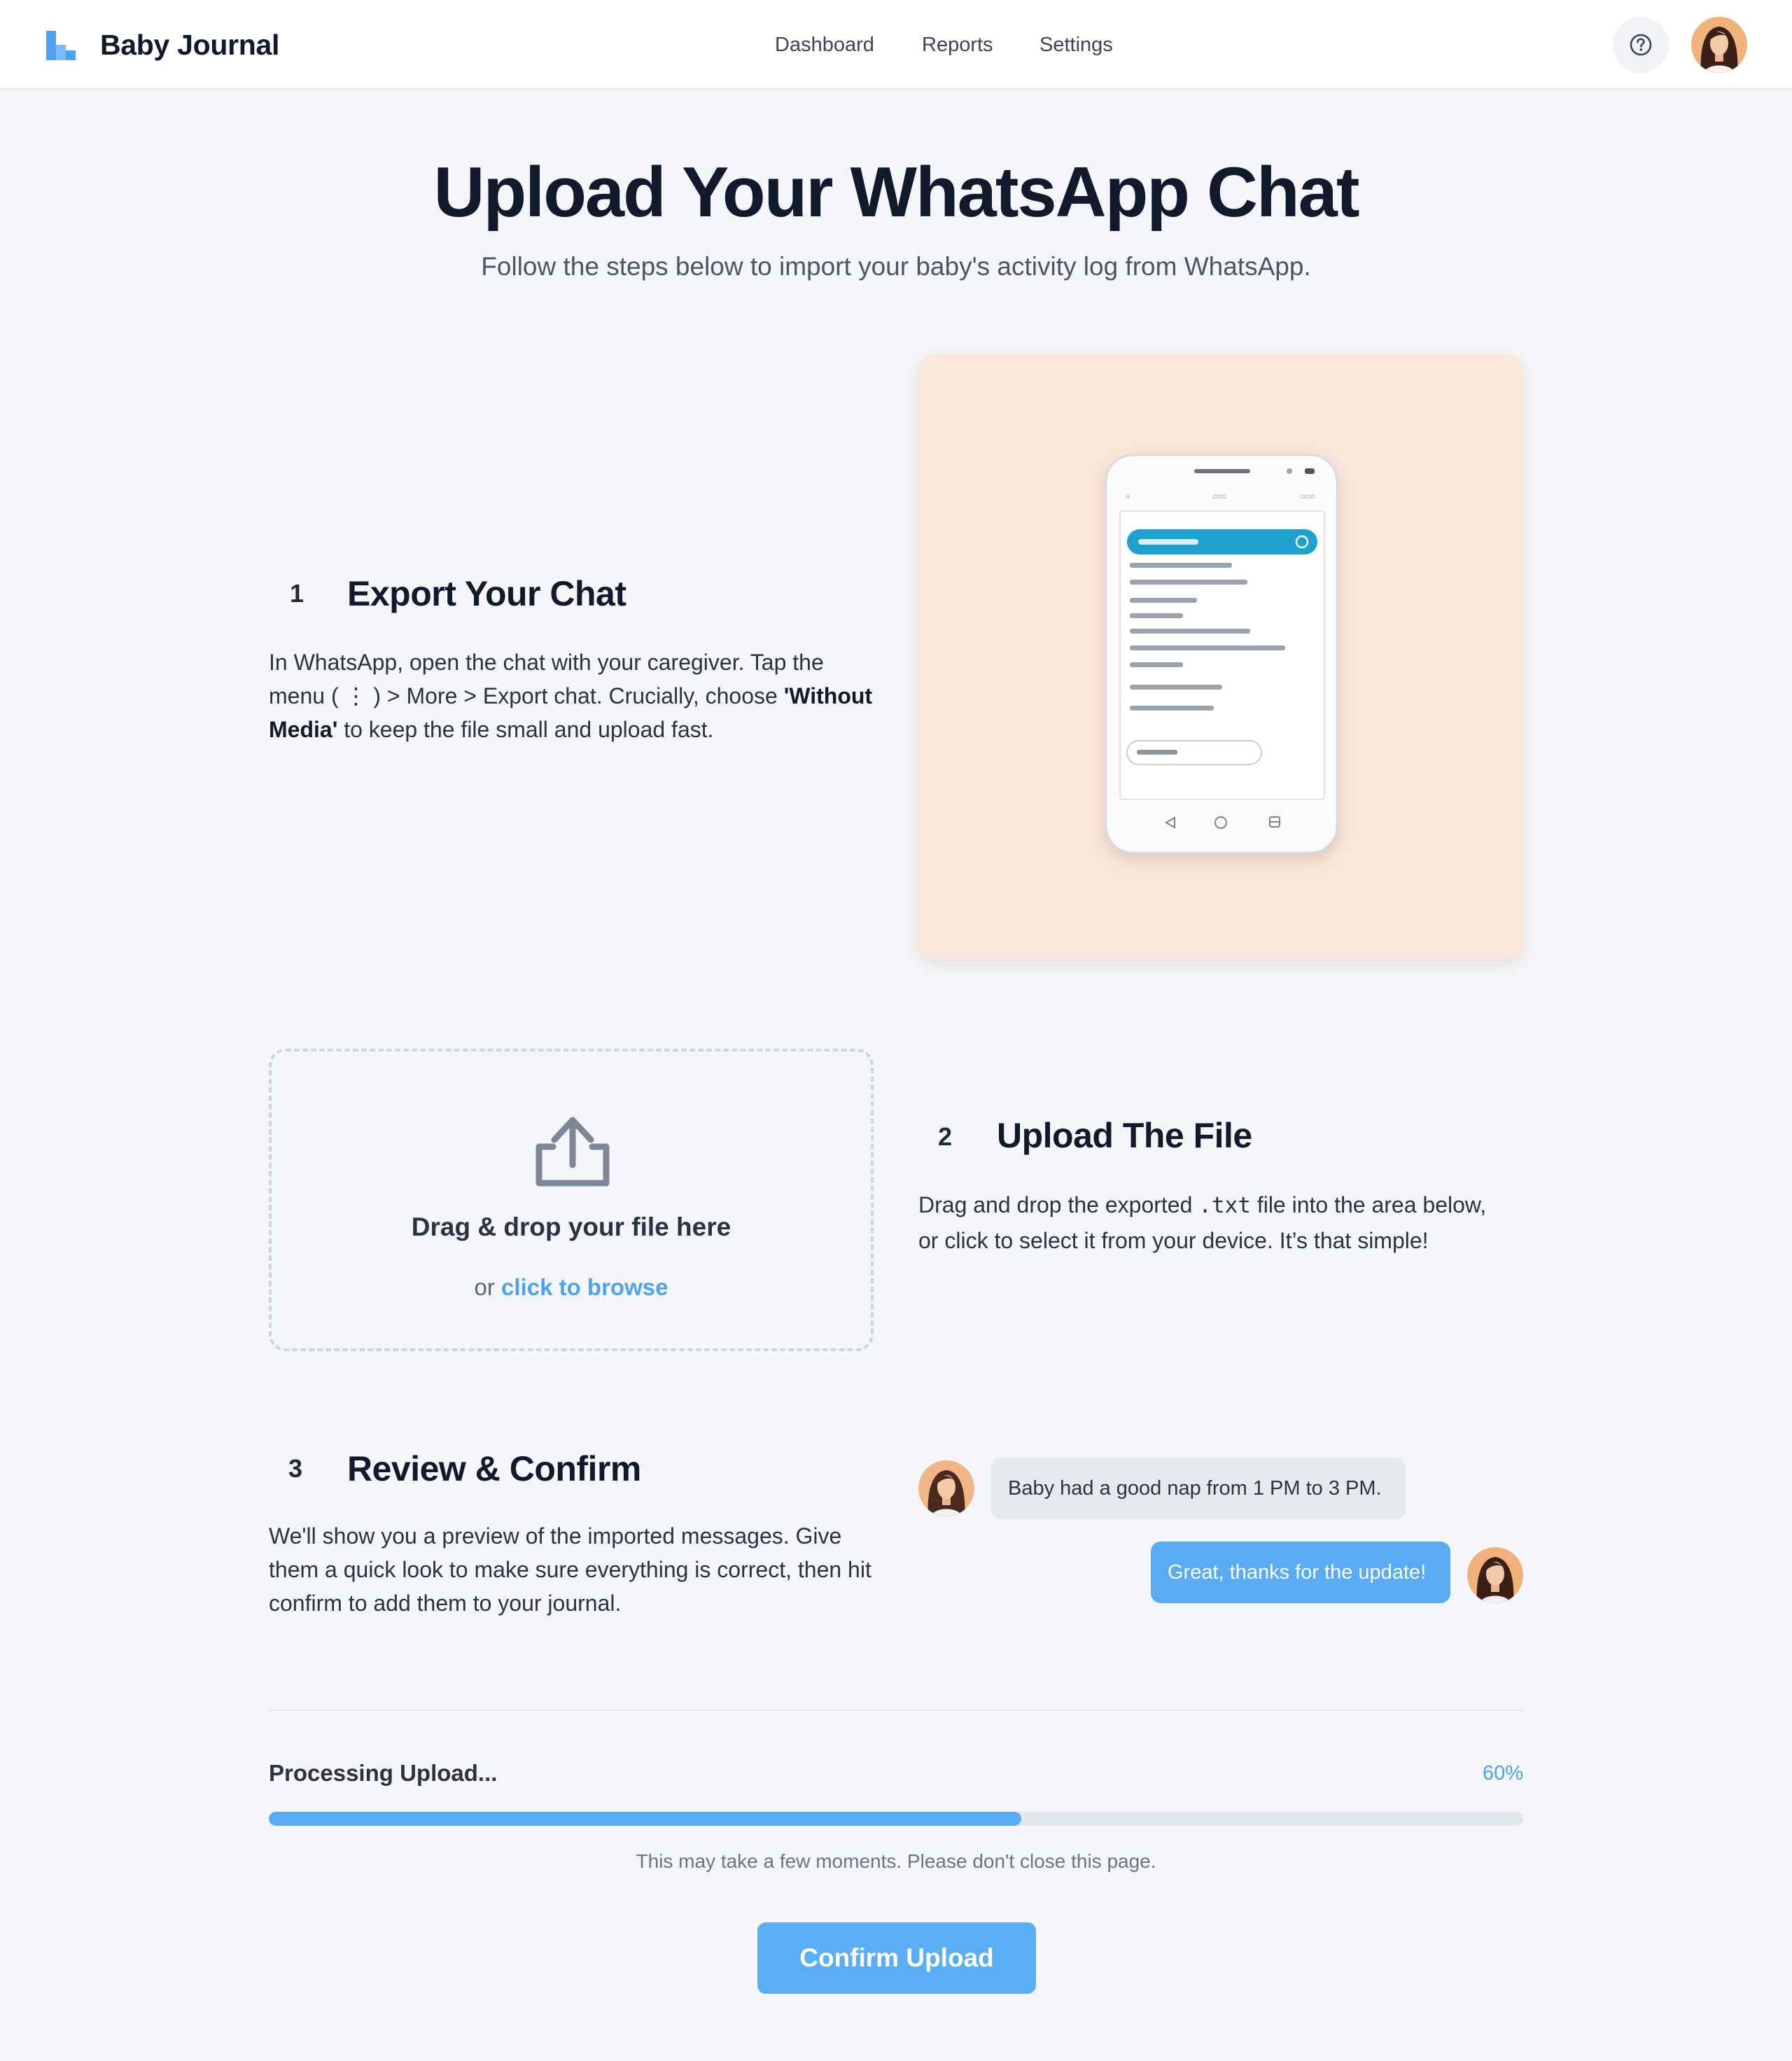 This screenshot has width=1792, height=2061. I want to click on progress-bar-fill, so click(645, 1819).